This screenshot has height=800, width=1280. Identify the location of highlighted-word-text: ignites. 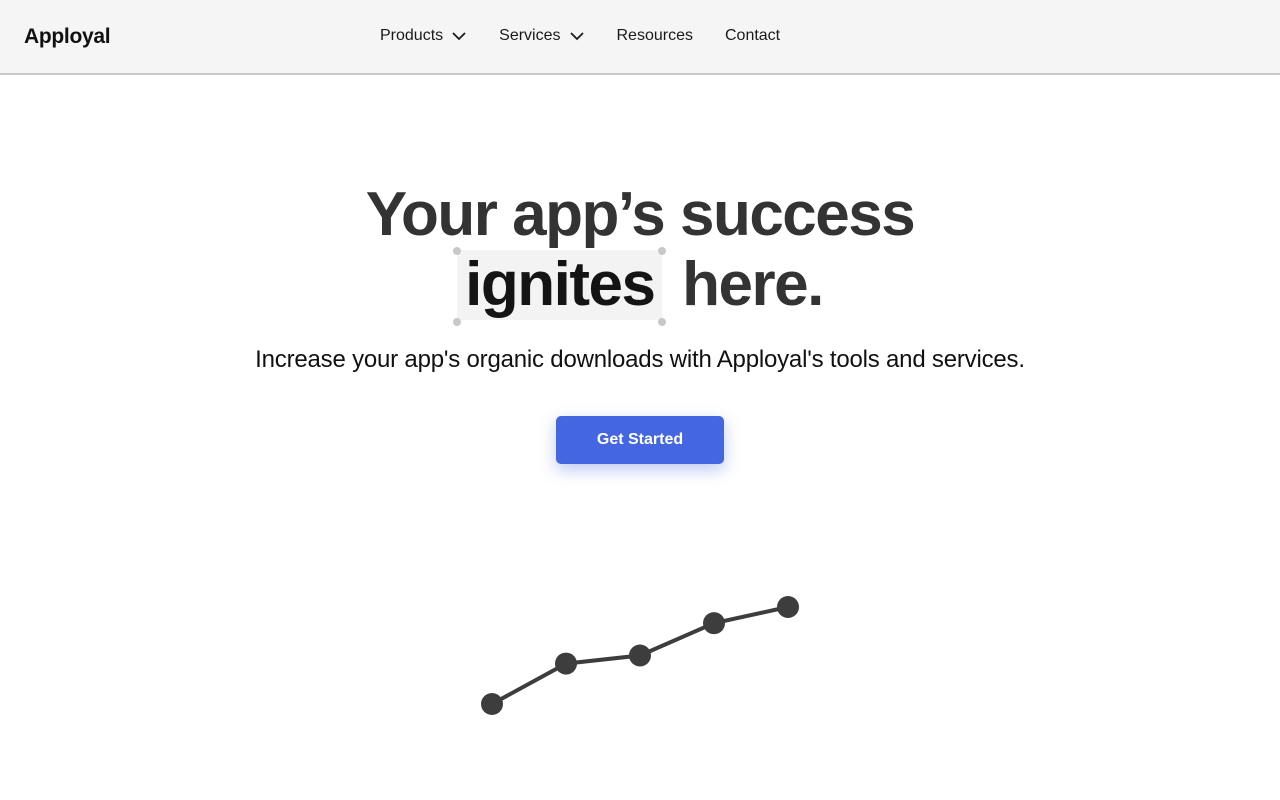
(560, 284).